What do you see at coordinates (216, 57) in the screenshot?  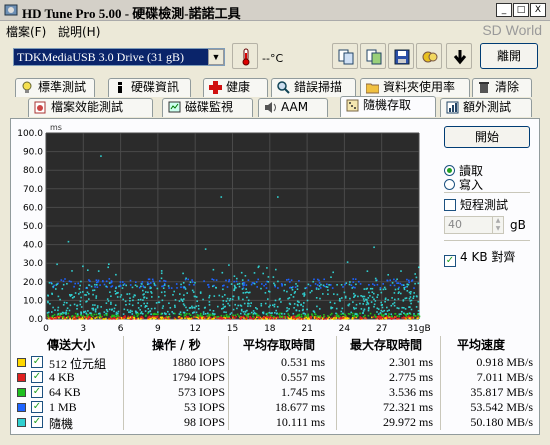 I see `chevron-down-icon: ▼` at bounding box center [216, 57].